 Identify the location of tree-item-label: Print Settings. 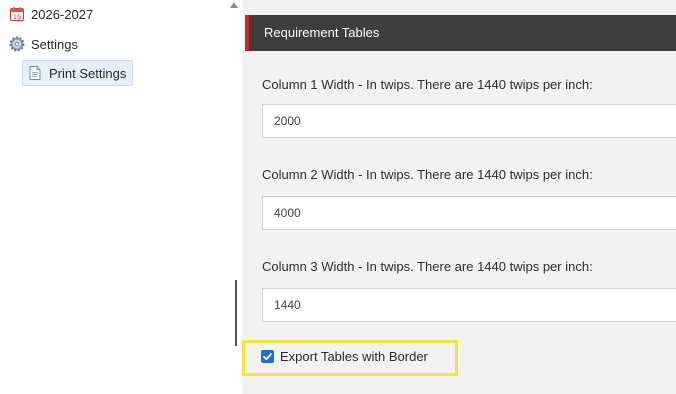
(88, 73).